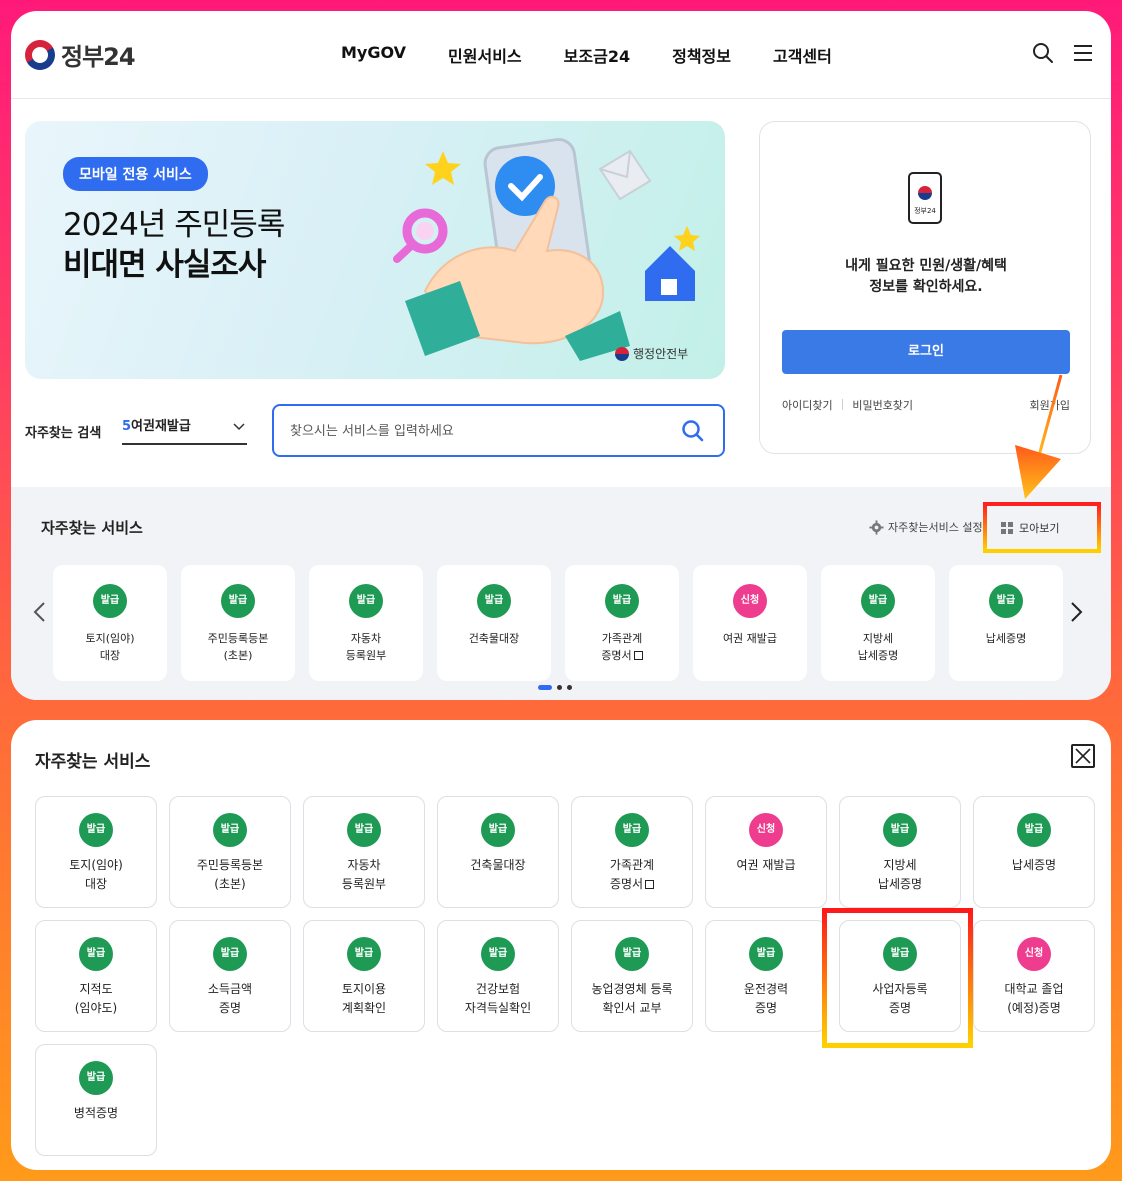 This screenshot has width=1122, height=1181. I want to click on carousel-dot-active, so click(545, 687).